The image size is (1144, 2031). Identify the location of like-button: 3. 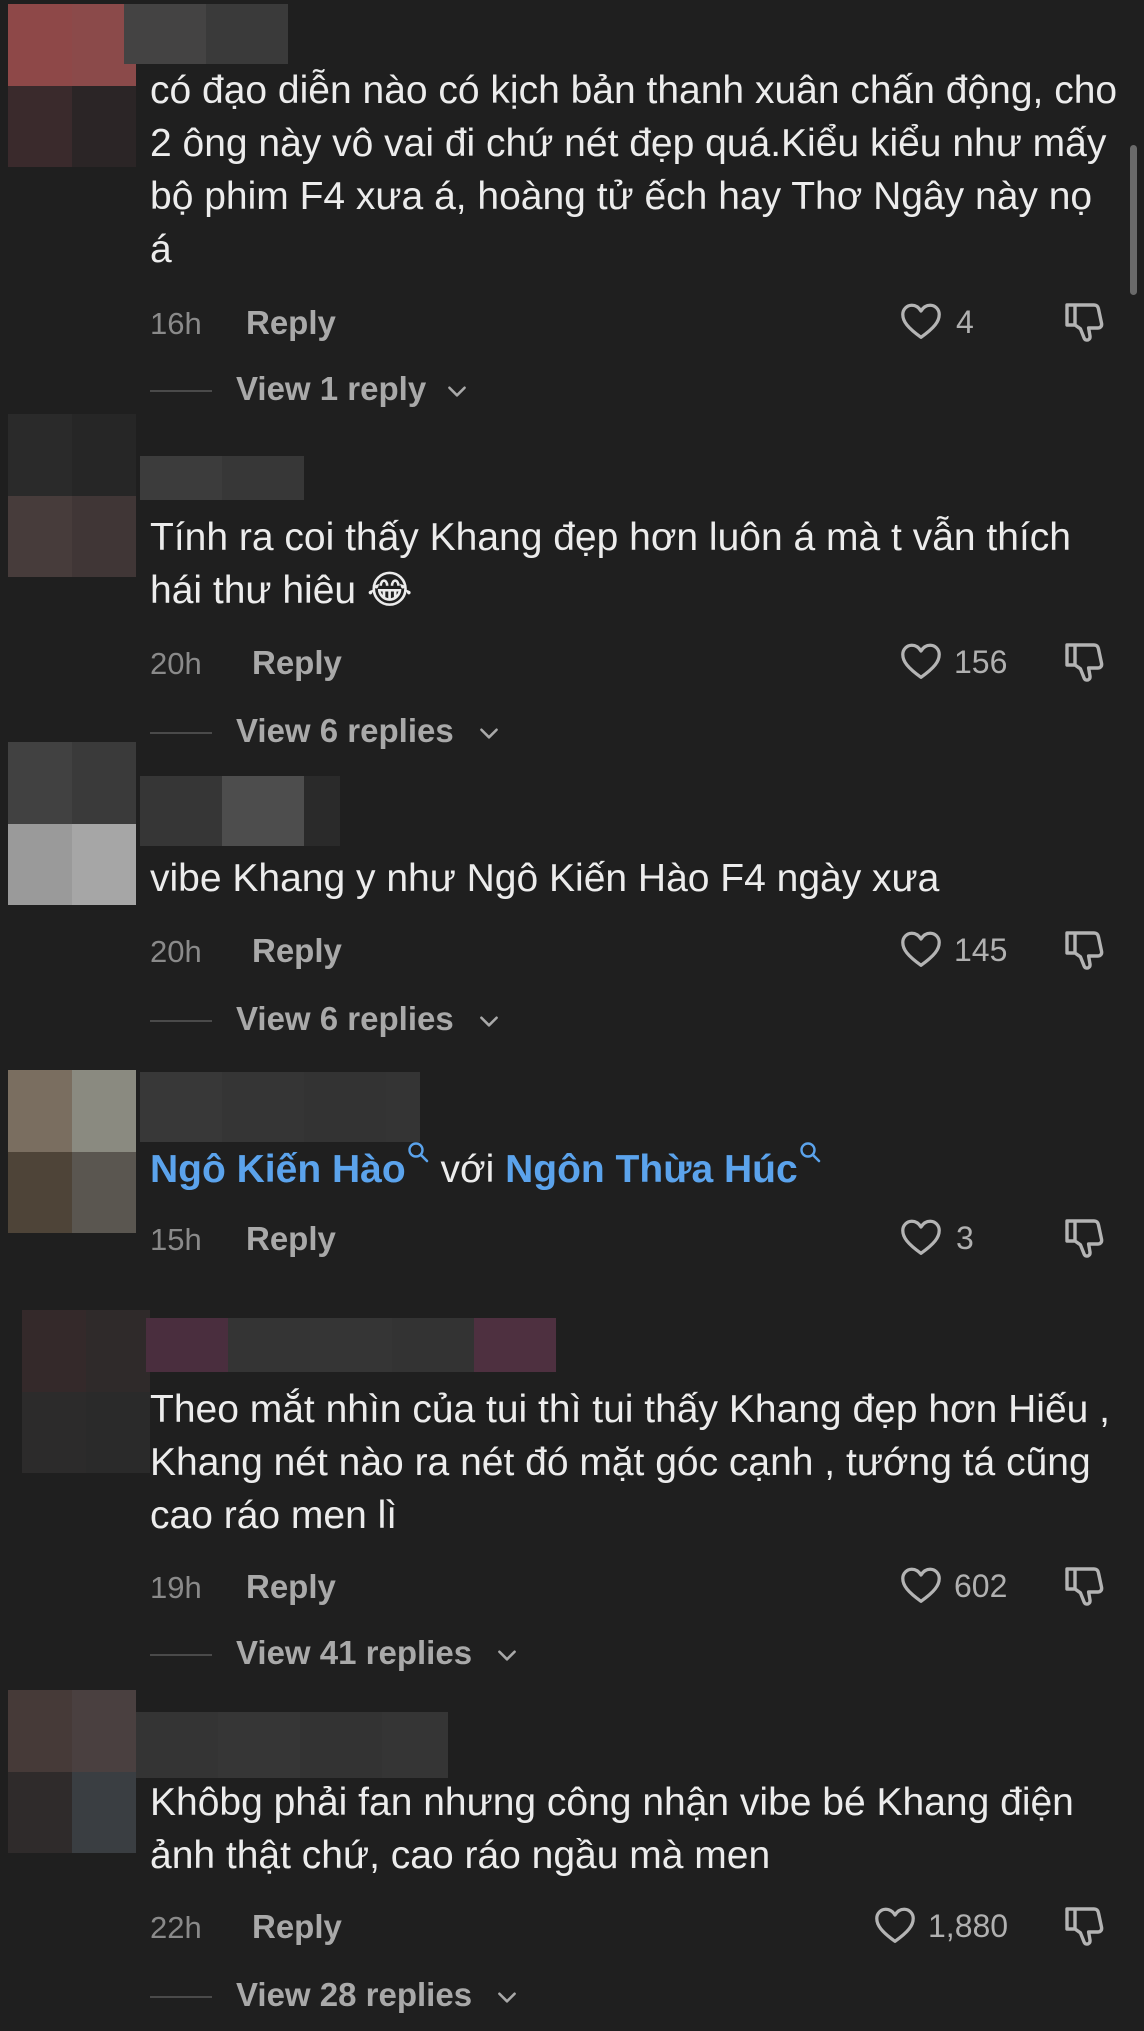
(943, 1239).